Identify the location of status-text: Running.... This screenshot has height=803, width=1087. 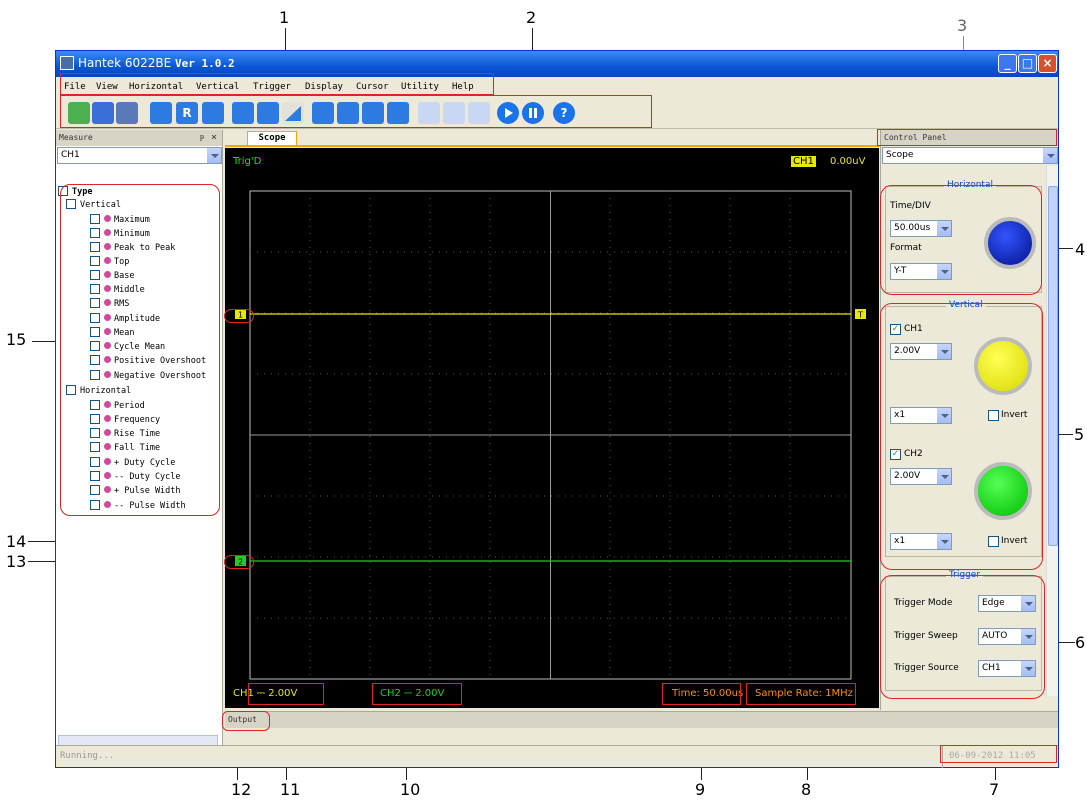
(87, 756).